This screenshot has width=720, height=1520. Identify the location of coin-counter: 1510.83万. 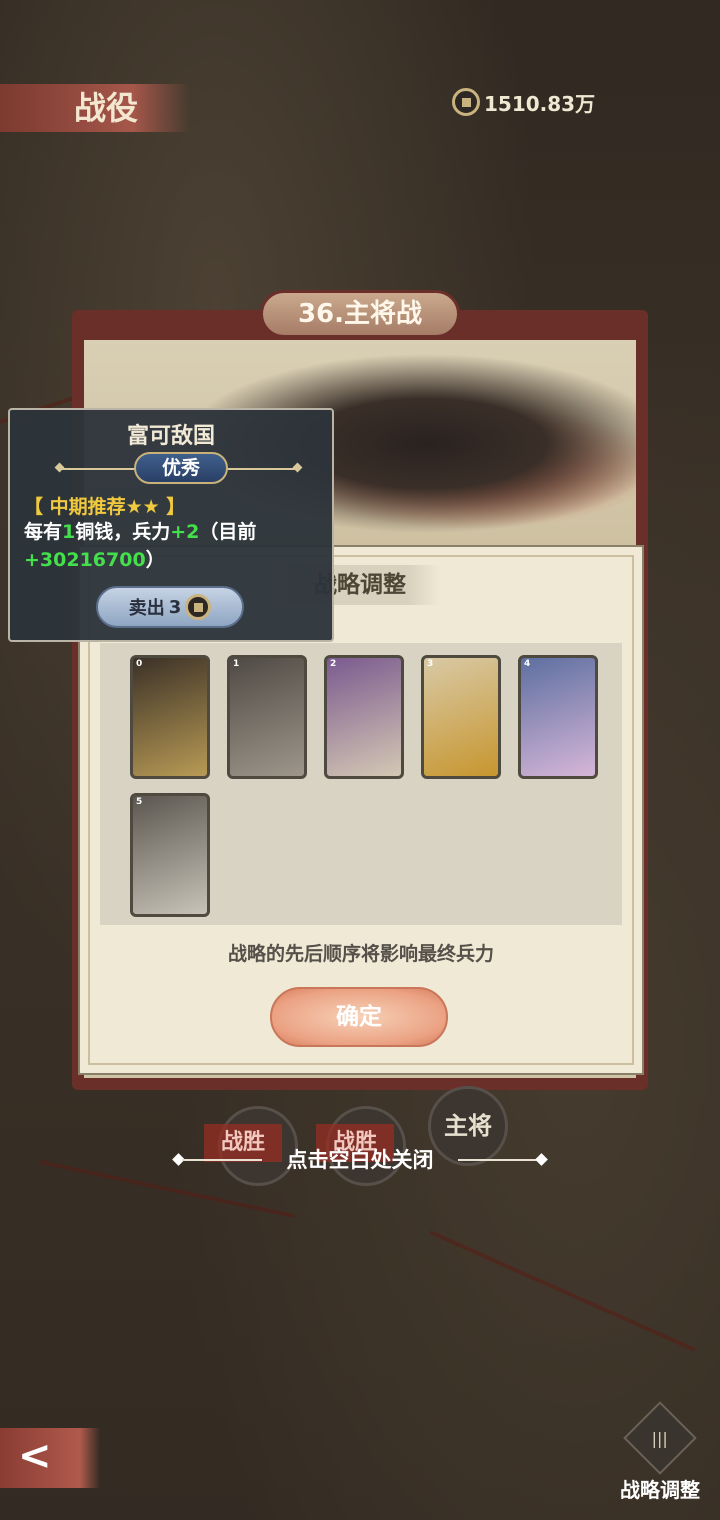
(523, 102).